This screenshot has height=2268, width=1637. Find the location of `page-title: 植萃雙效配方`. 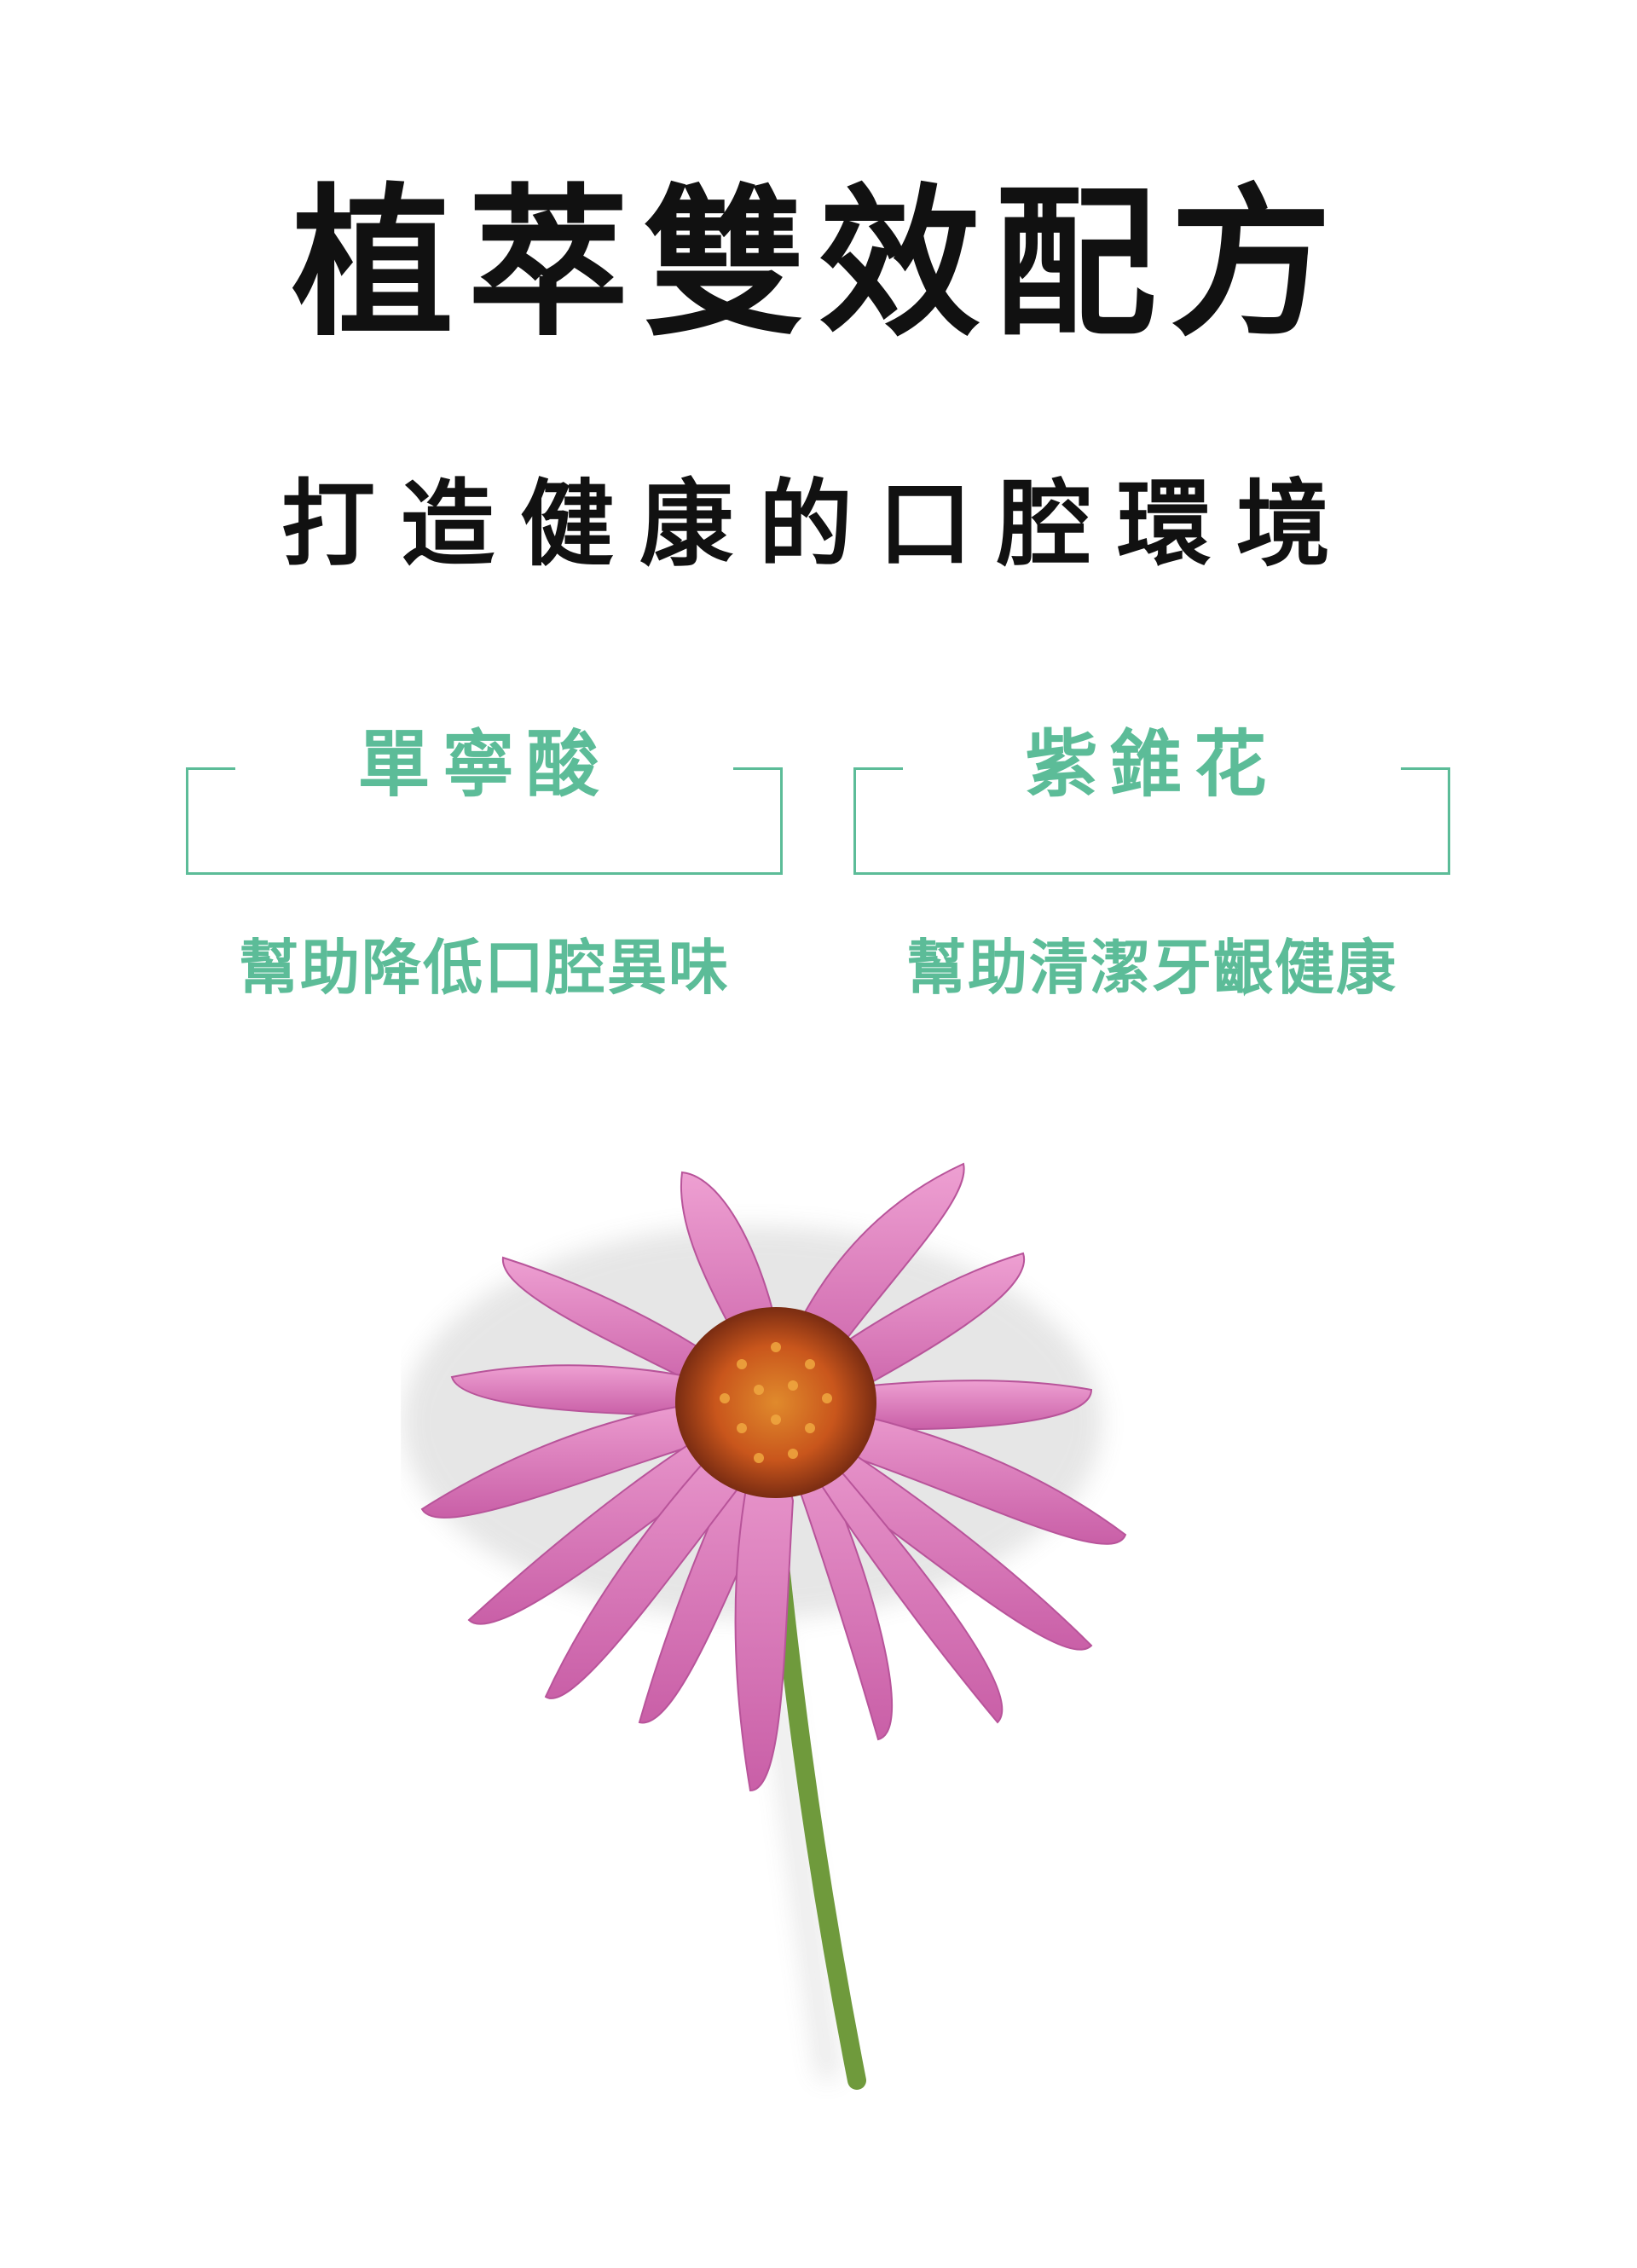

page-title: 植萃雙效配方 is located at coordinates (818, 264).